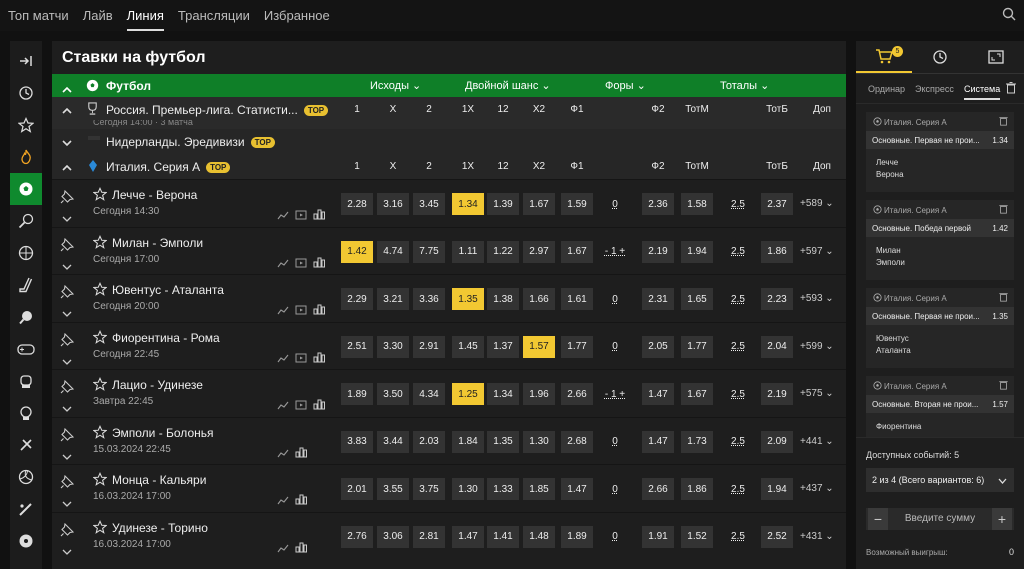 Image resolution: width=1024 pixels, height=569 pixels. I want to click on odd-button: 1.11, so click(468, 251).